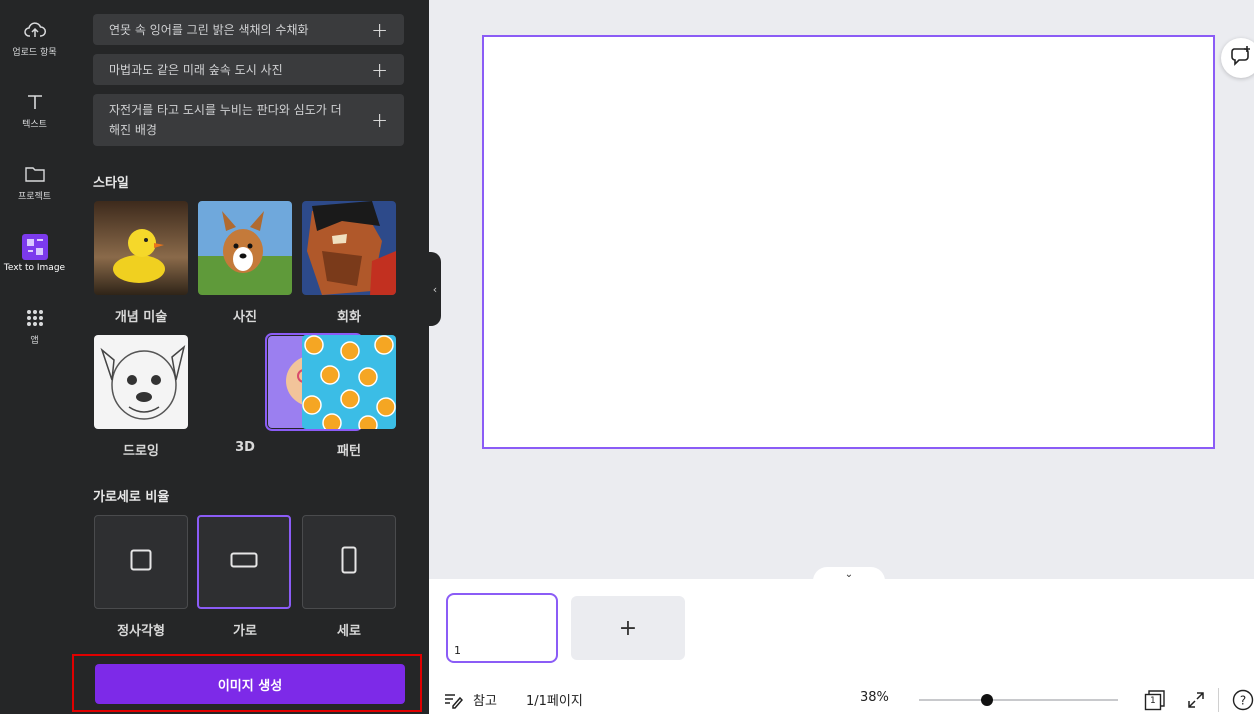 The height and width of the screenshot is (714, 1254). I want to click on notes-icon, so click(453, 700).